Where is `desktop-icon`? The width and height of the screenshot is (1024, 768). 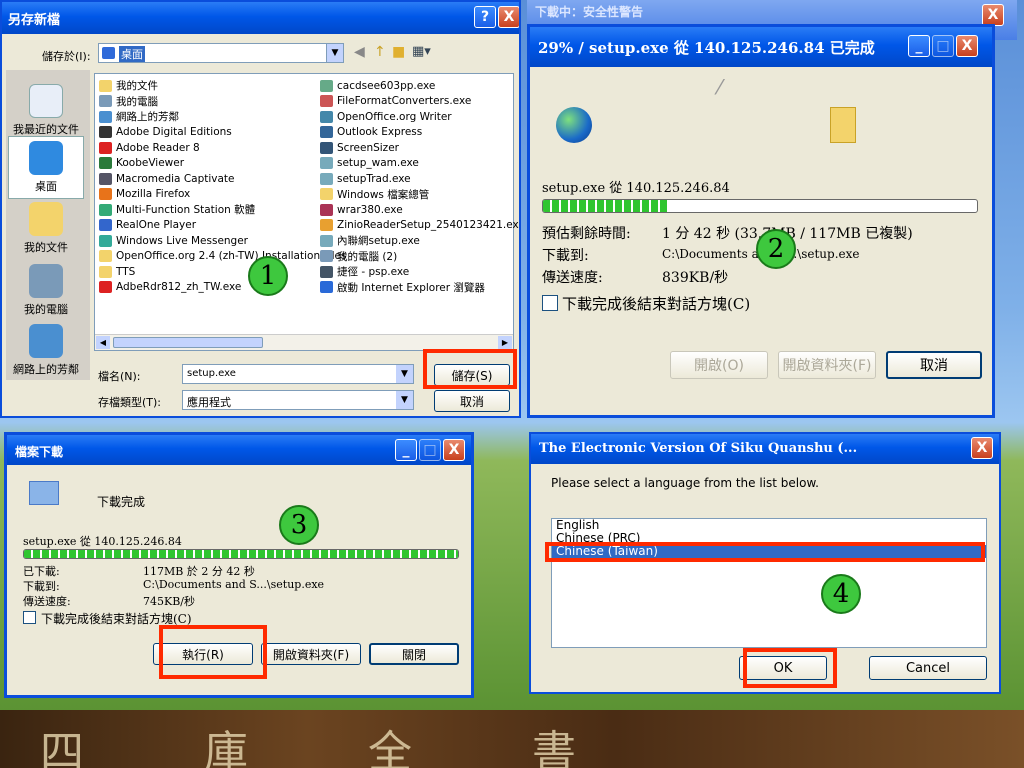 desktop-icon is located at coordinates (108, 53).